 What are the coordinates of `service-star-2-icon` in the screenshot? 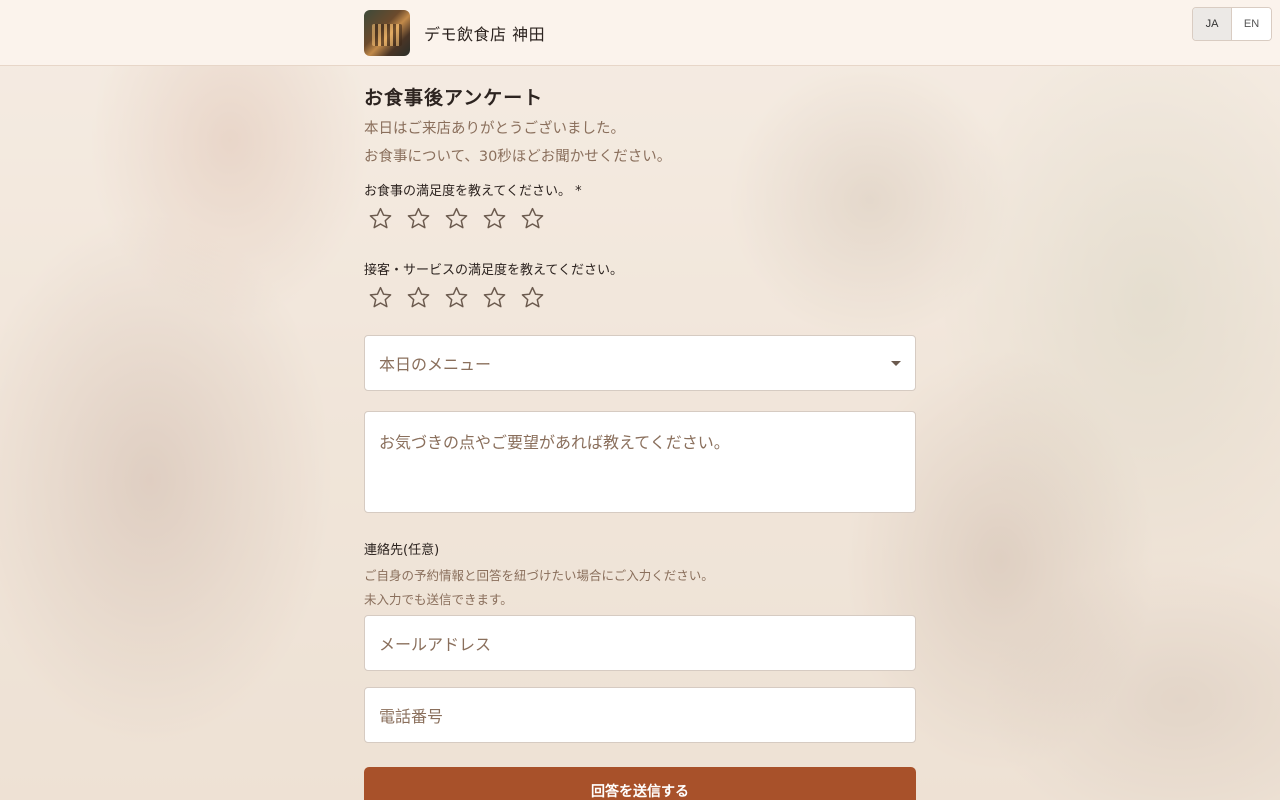 It's located at (418, 297).